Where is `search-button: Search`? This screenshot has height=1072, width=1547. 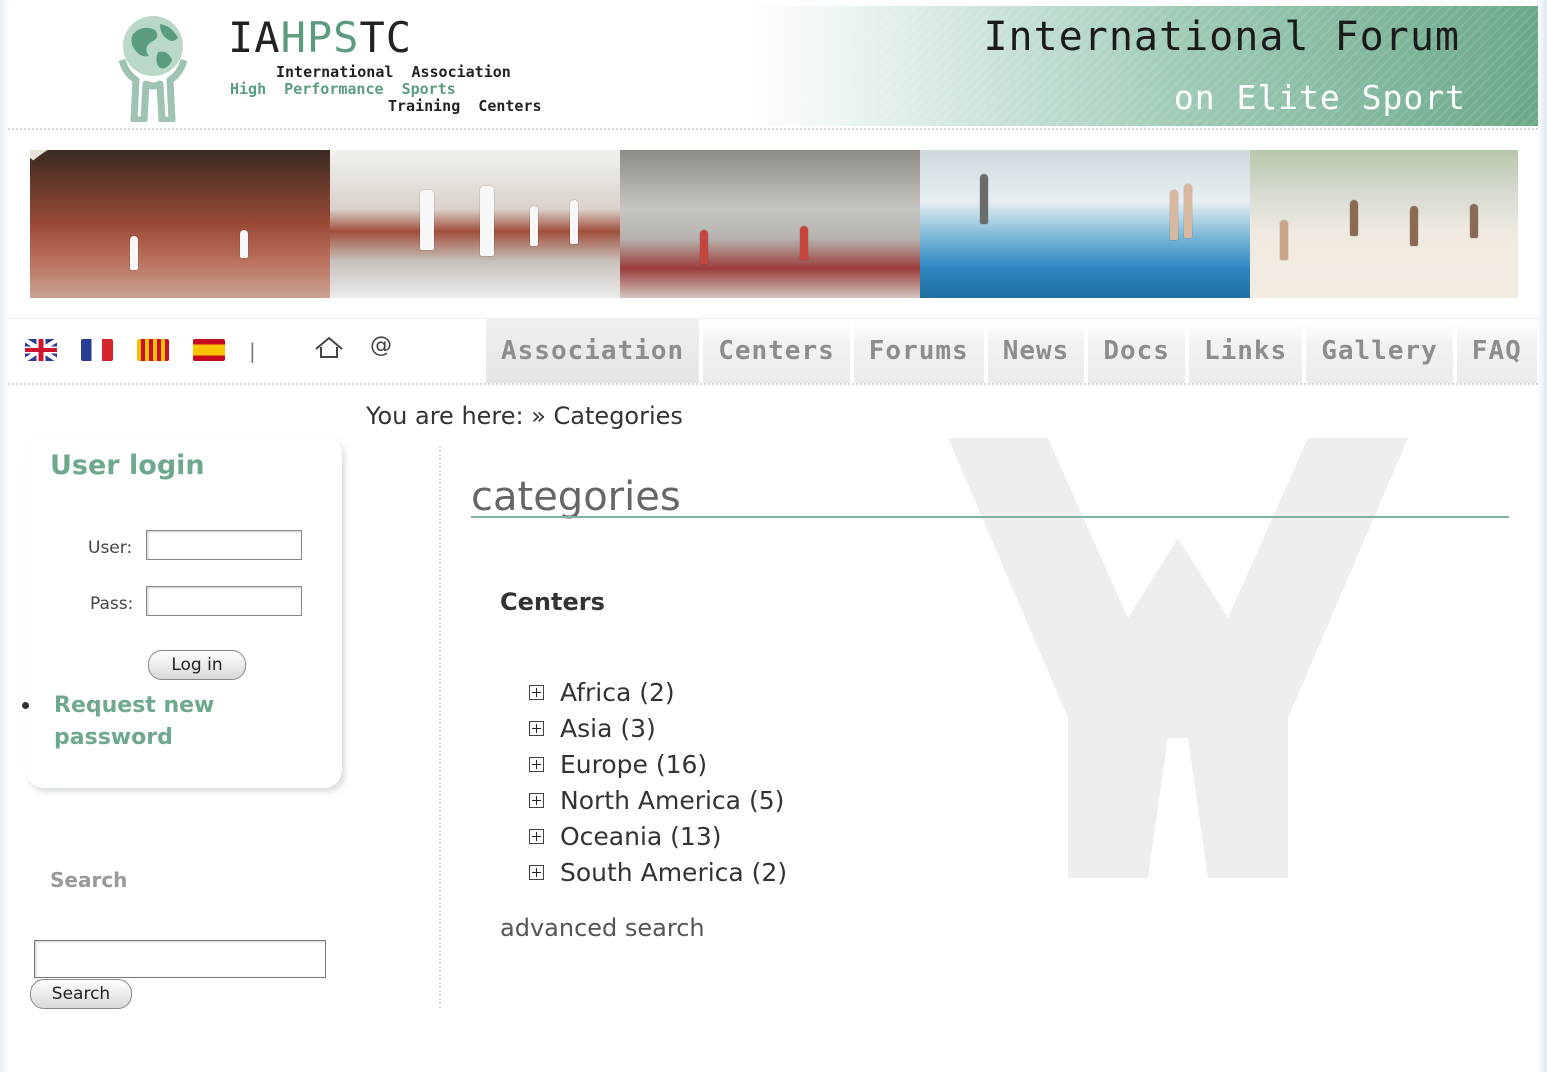
search-button: Search is located at coordinates (81, 994).